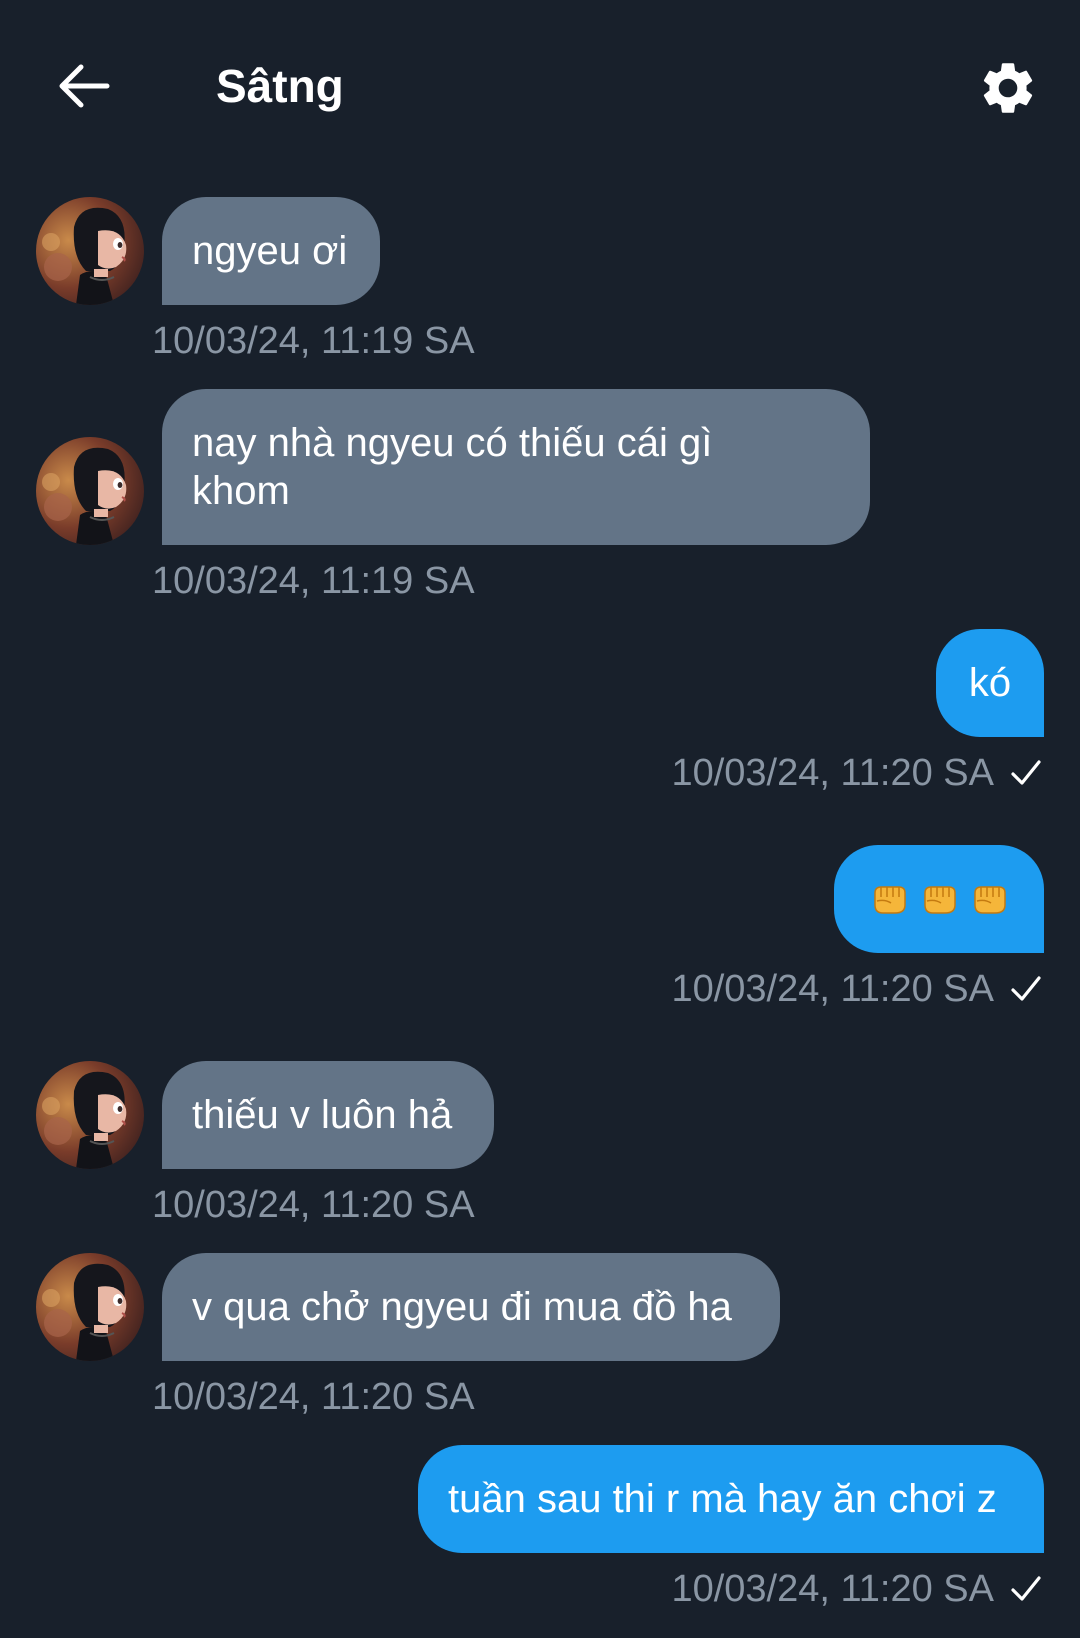 The image size is (1080, 1638). I want to click on back-button, so click(84, 86).